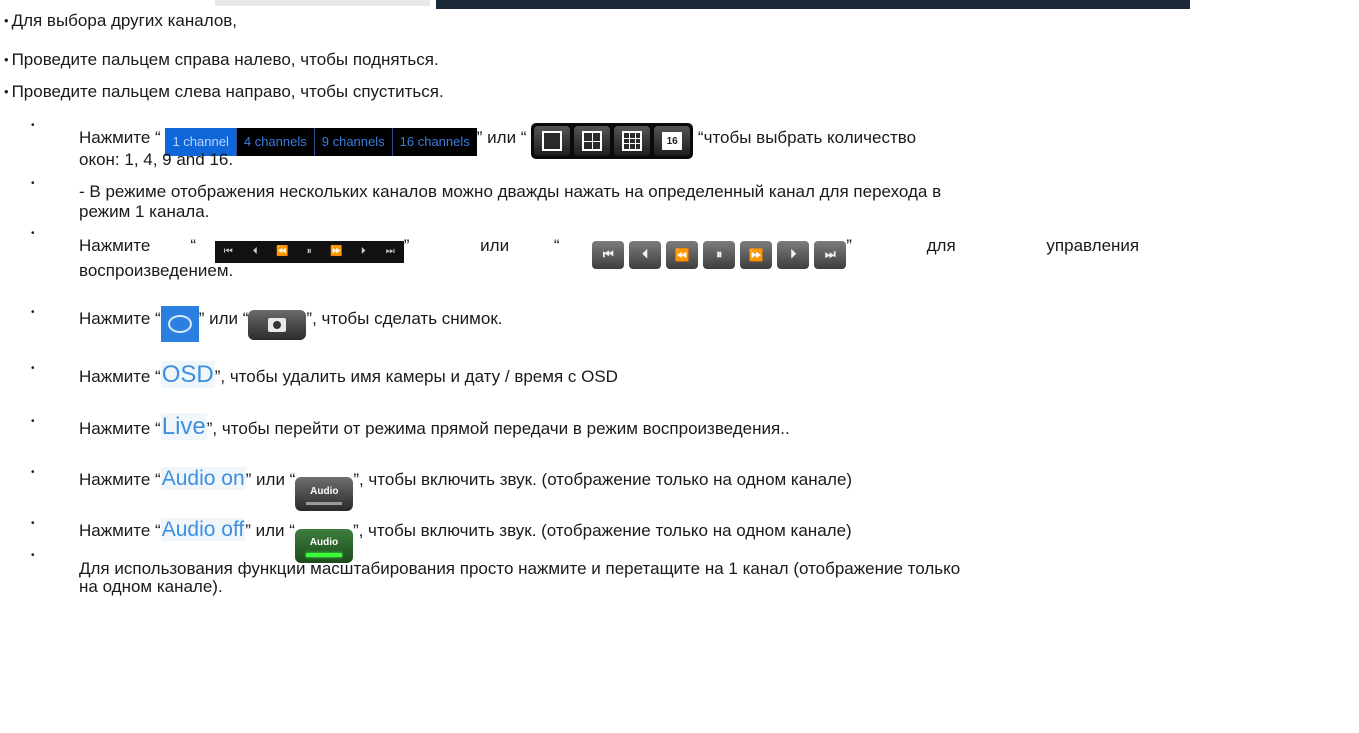  What do you see at coordinates (156, 270) in the screenshot?
I see `item-playback-cont: воспроизведением.` at bounding box center [156, 270].